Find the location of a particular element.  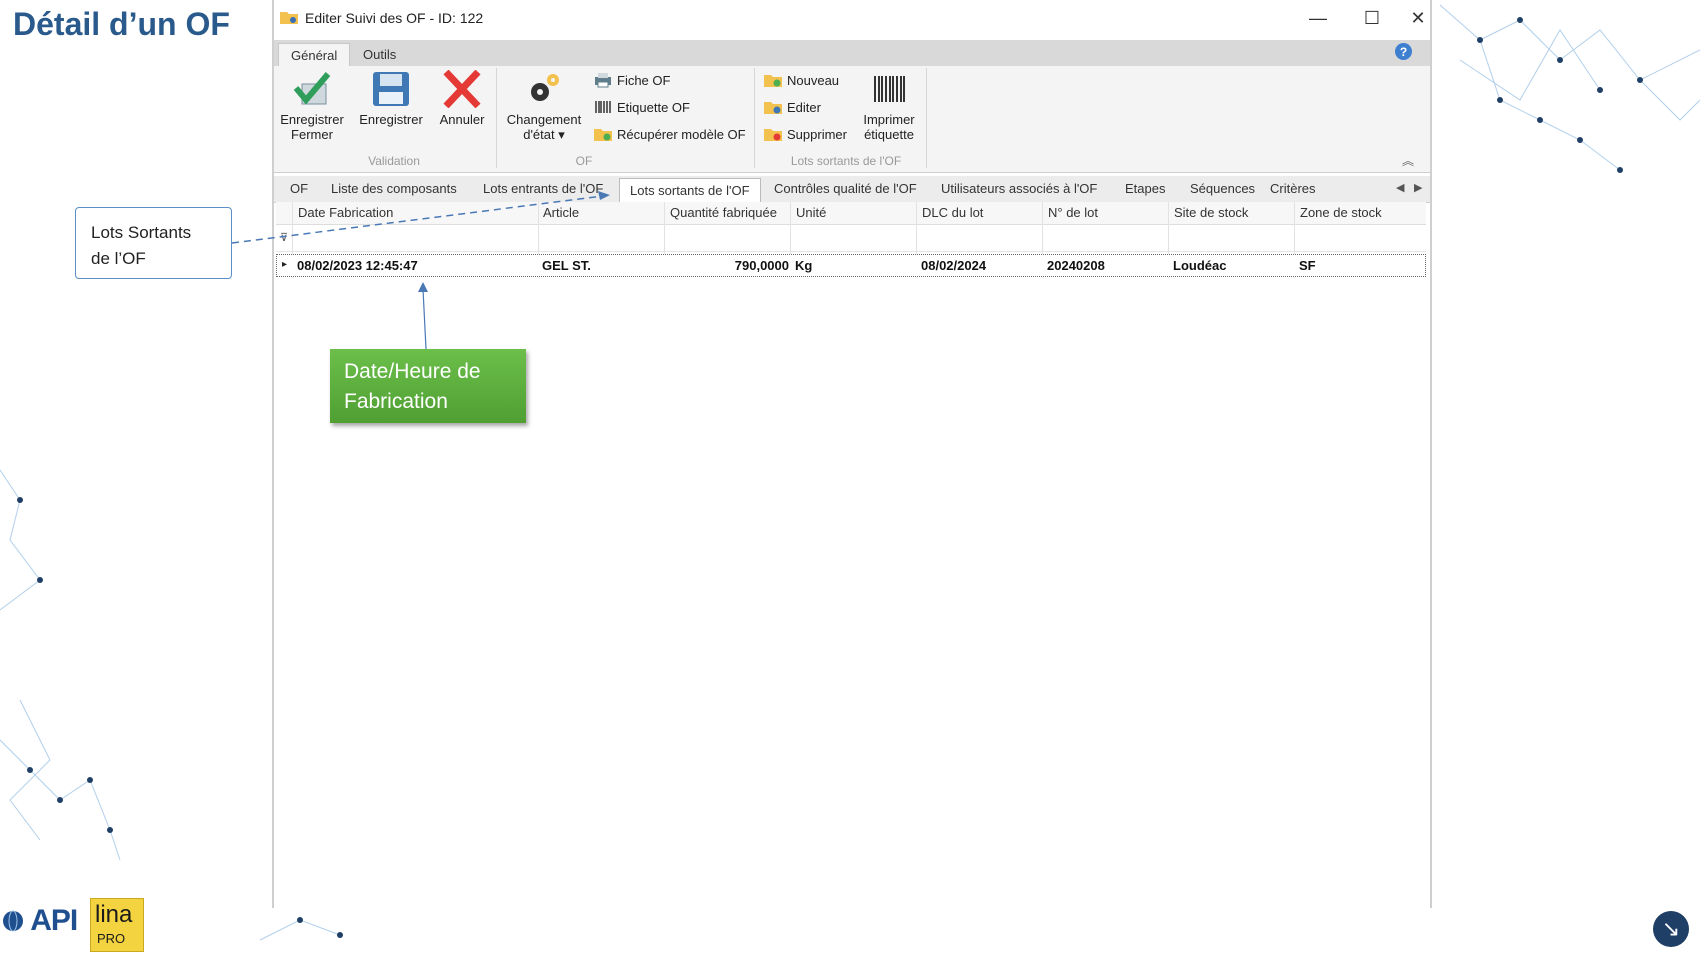

lina-logo-text: lina is located at coordinates (114, 914).